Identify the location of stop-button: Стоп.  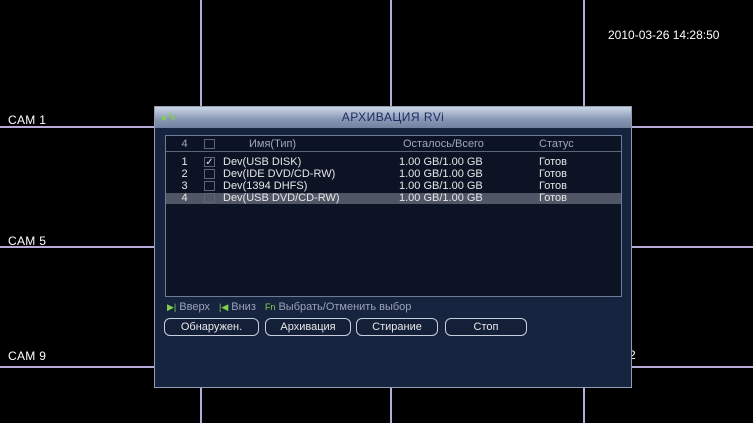
(486, 327).